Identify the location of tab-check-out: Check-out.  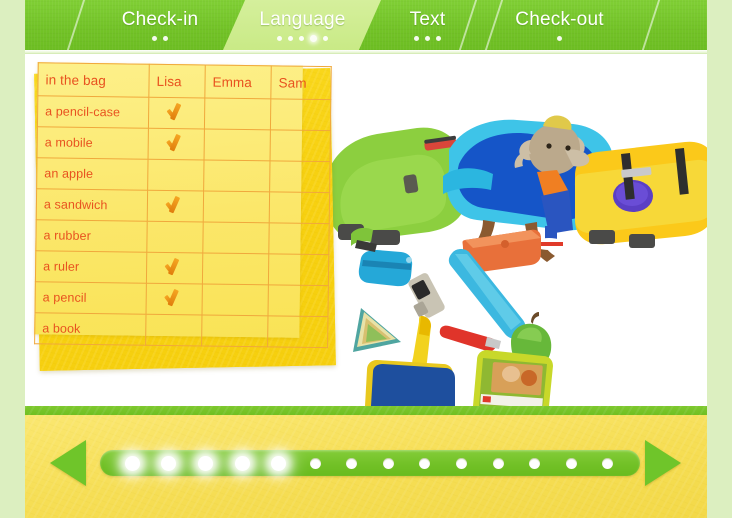
(559, 25).